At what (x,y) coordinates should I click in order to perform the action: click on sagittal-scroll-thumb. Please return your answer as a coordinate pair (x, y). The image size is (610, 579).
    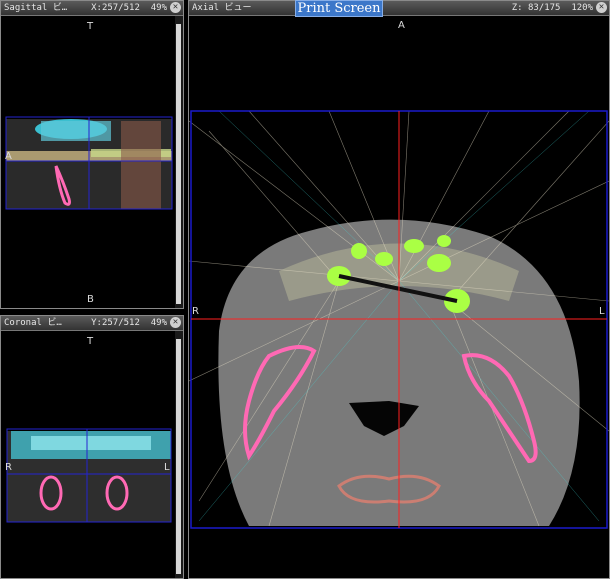
    Looking at the image, I should click on (178, 164).